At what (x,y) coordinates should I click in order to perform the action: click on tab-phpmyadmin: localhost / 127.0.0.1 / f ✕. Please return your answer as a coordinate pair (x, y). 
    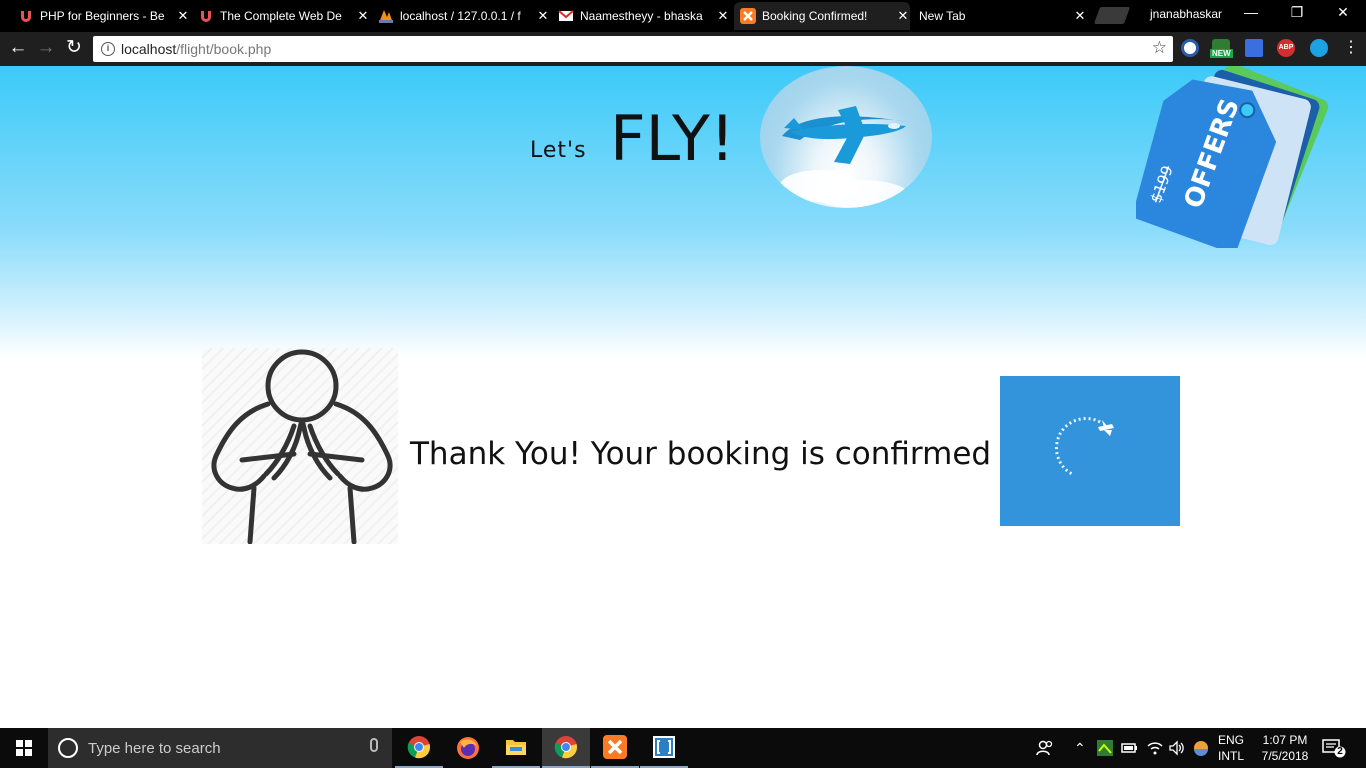
    Looking at the image, I should click on (464, 16).